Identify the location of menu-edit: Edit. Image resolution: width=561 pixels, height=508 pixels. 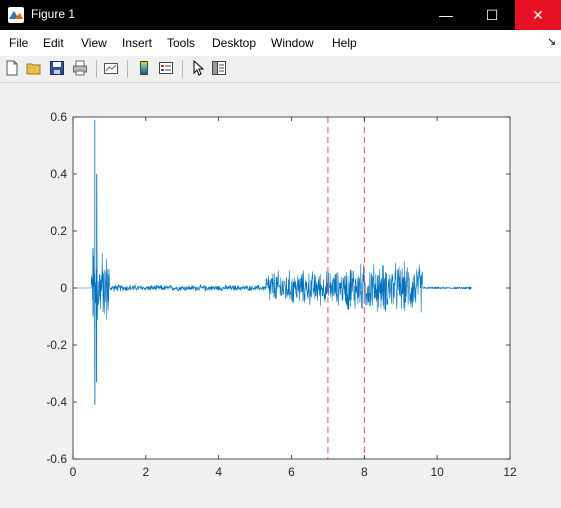
(53, 43).